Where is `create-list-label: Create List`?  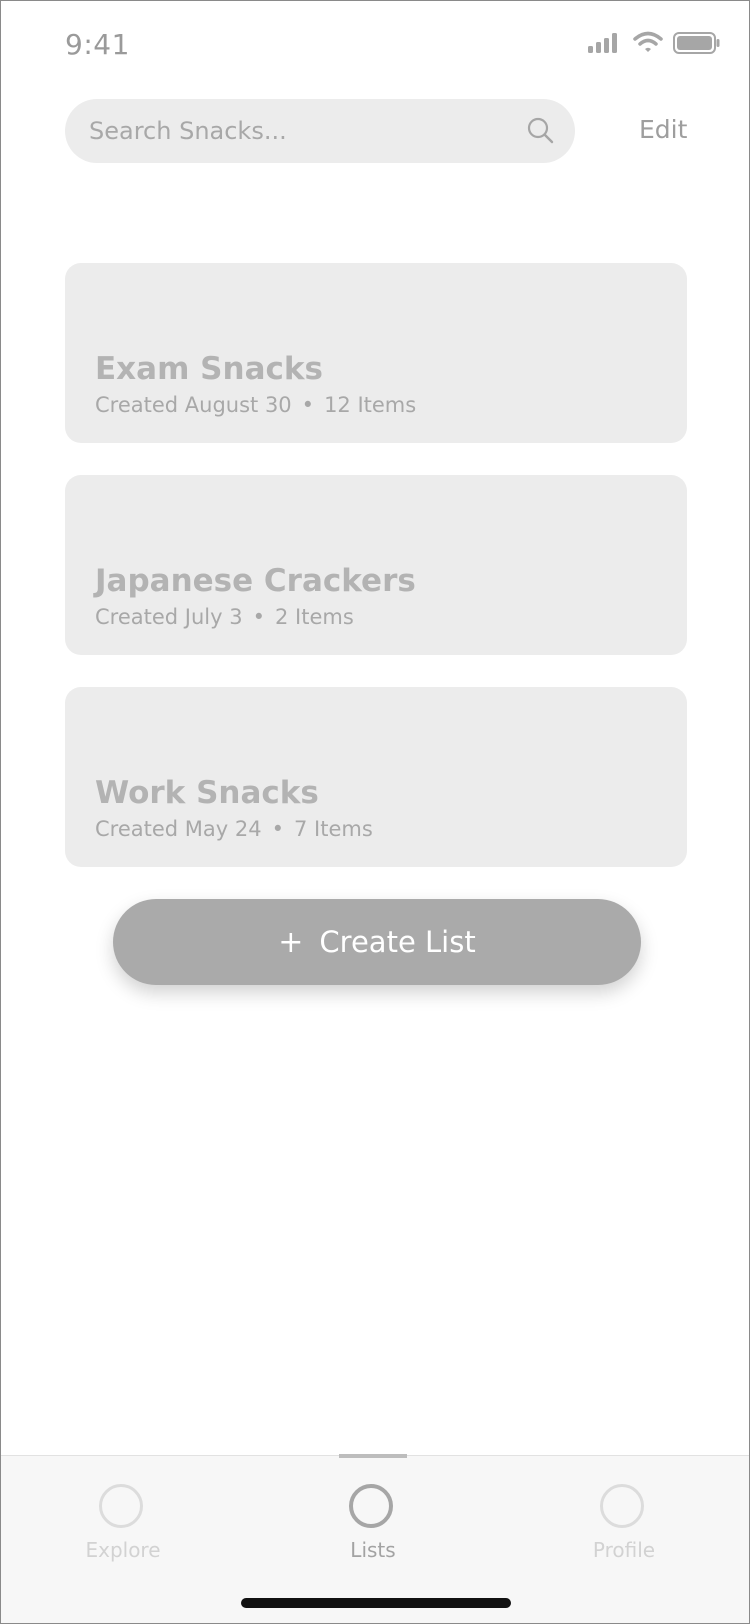
create-list-label: Create List is located at coordinates (397, 942).